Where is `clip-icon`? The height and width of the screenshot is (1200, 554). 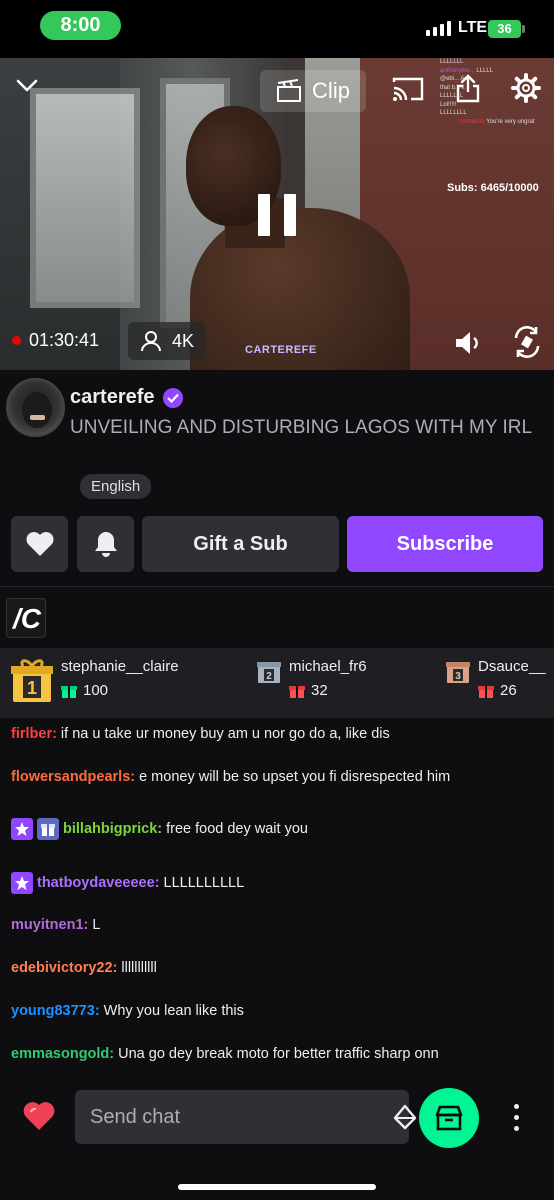
clip-icon is located at coordinates (289, 90).